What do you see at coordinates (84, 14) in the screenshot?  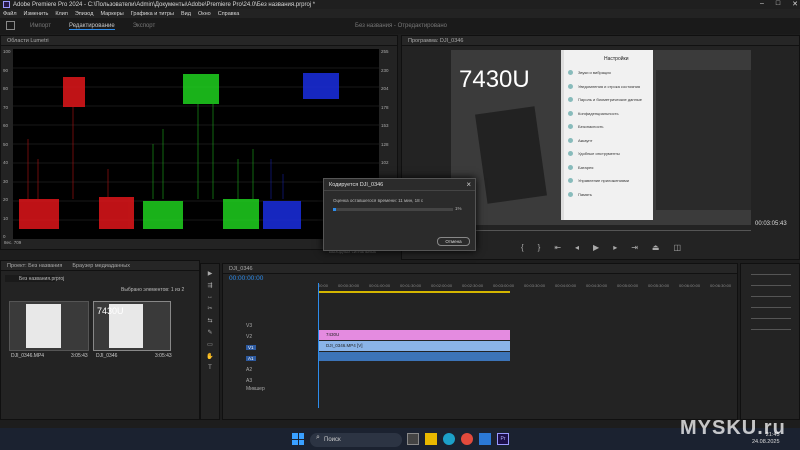 I see `menu-sequence: Эпизод` at bounding box center [84, 14].